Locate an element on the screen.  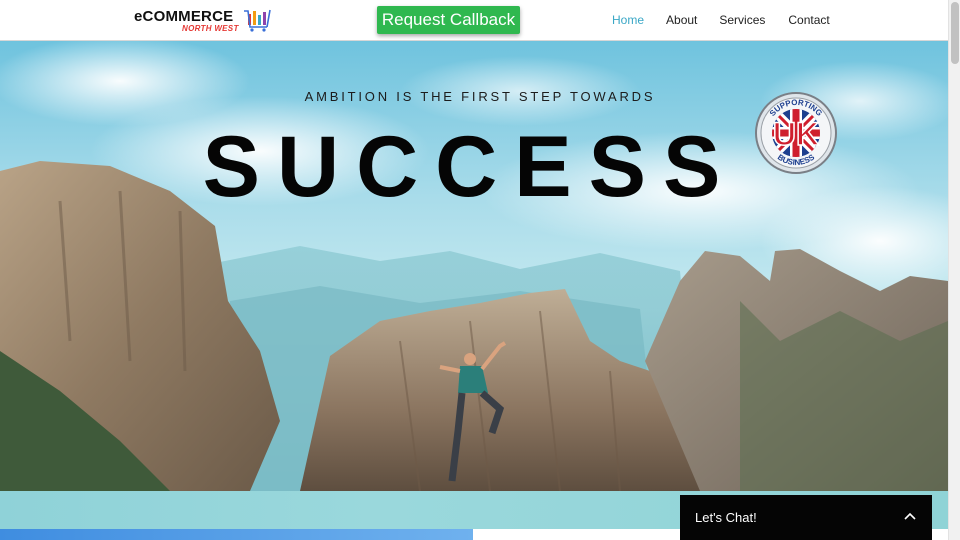
badge-uk-text: UK is located at coordinates (796, 134).